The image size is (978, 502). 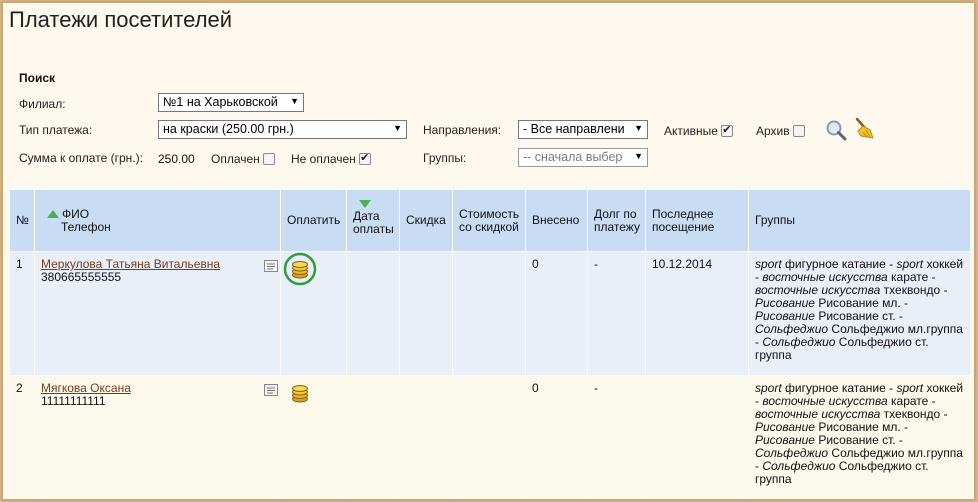 I want to click on amount-label: Сумма к оплате (грн.):, so click(x=81, y=158).